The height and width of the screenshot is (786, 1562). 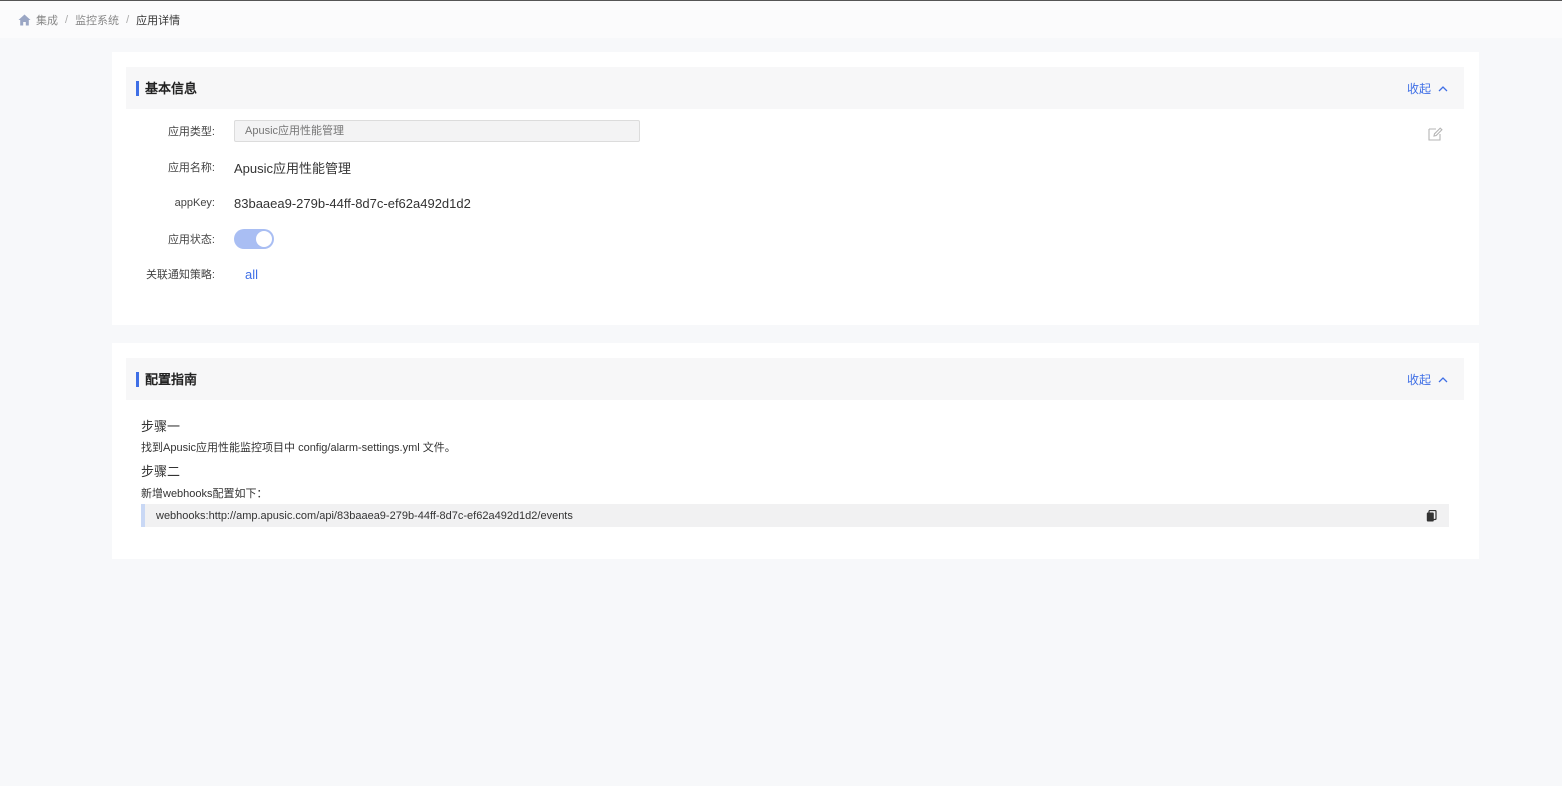 I want to click on breadcrumb-item-monitor-system: 监控系统, so click(x=97, y=20).